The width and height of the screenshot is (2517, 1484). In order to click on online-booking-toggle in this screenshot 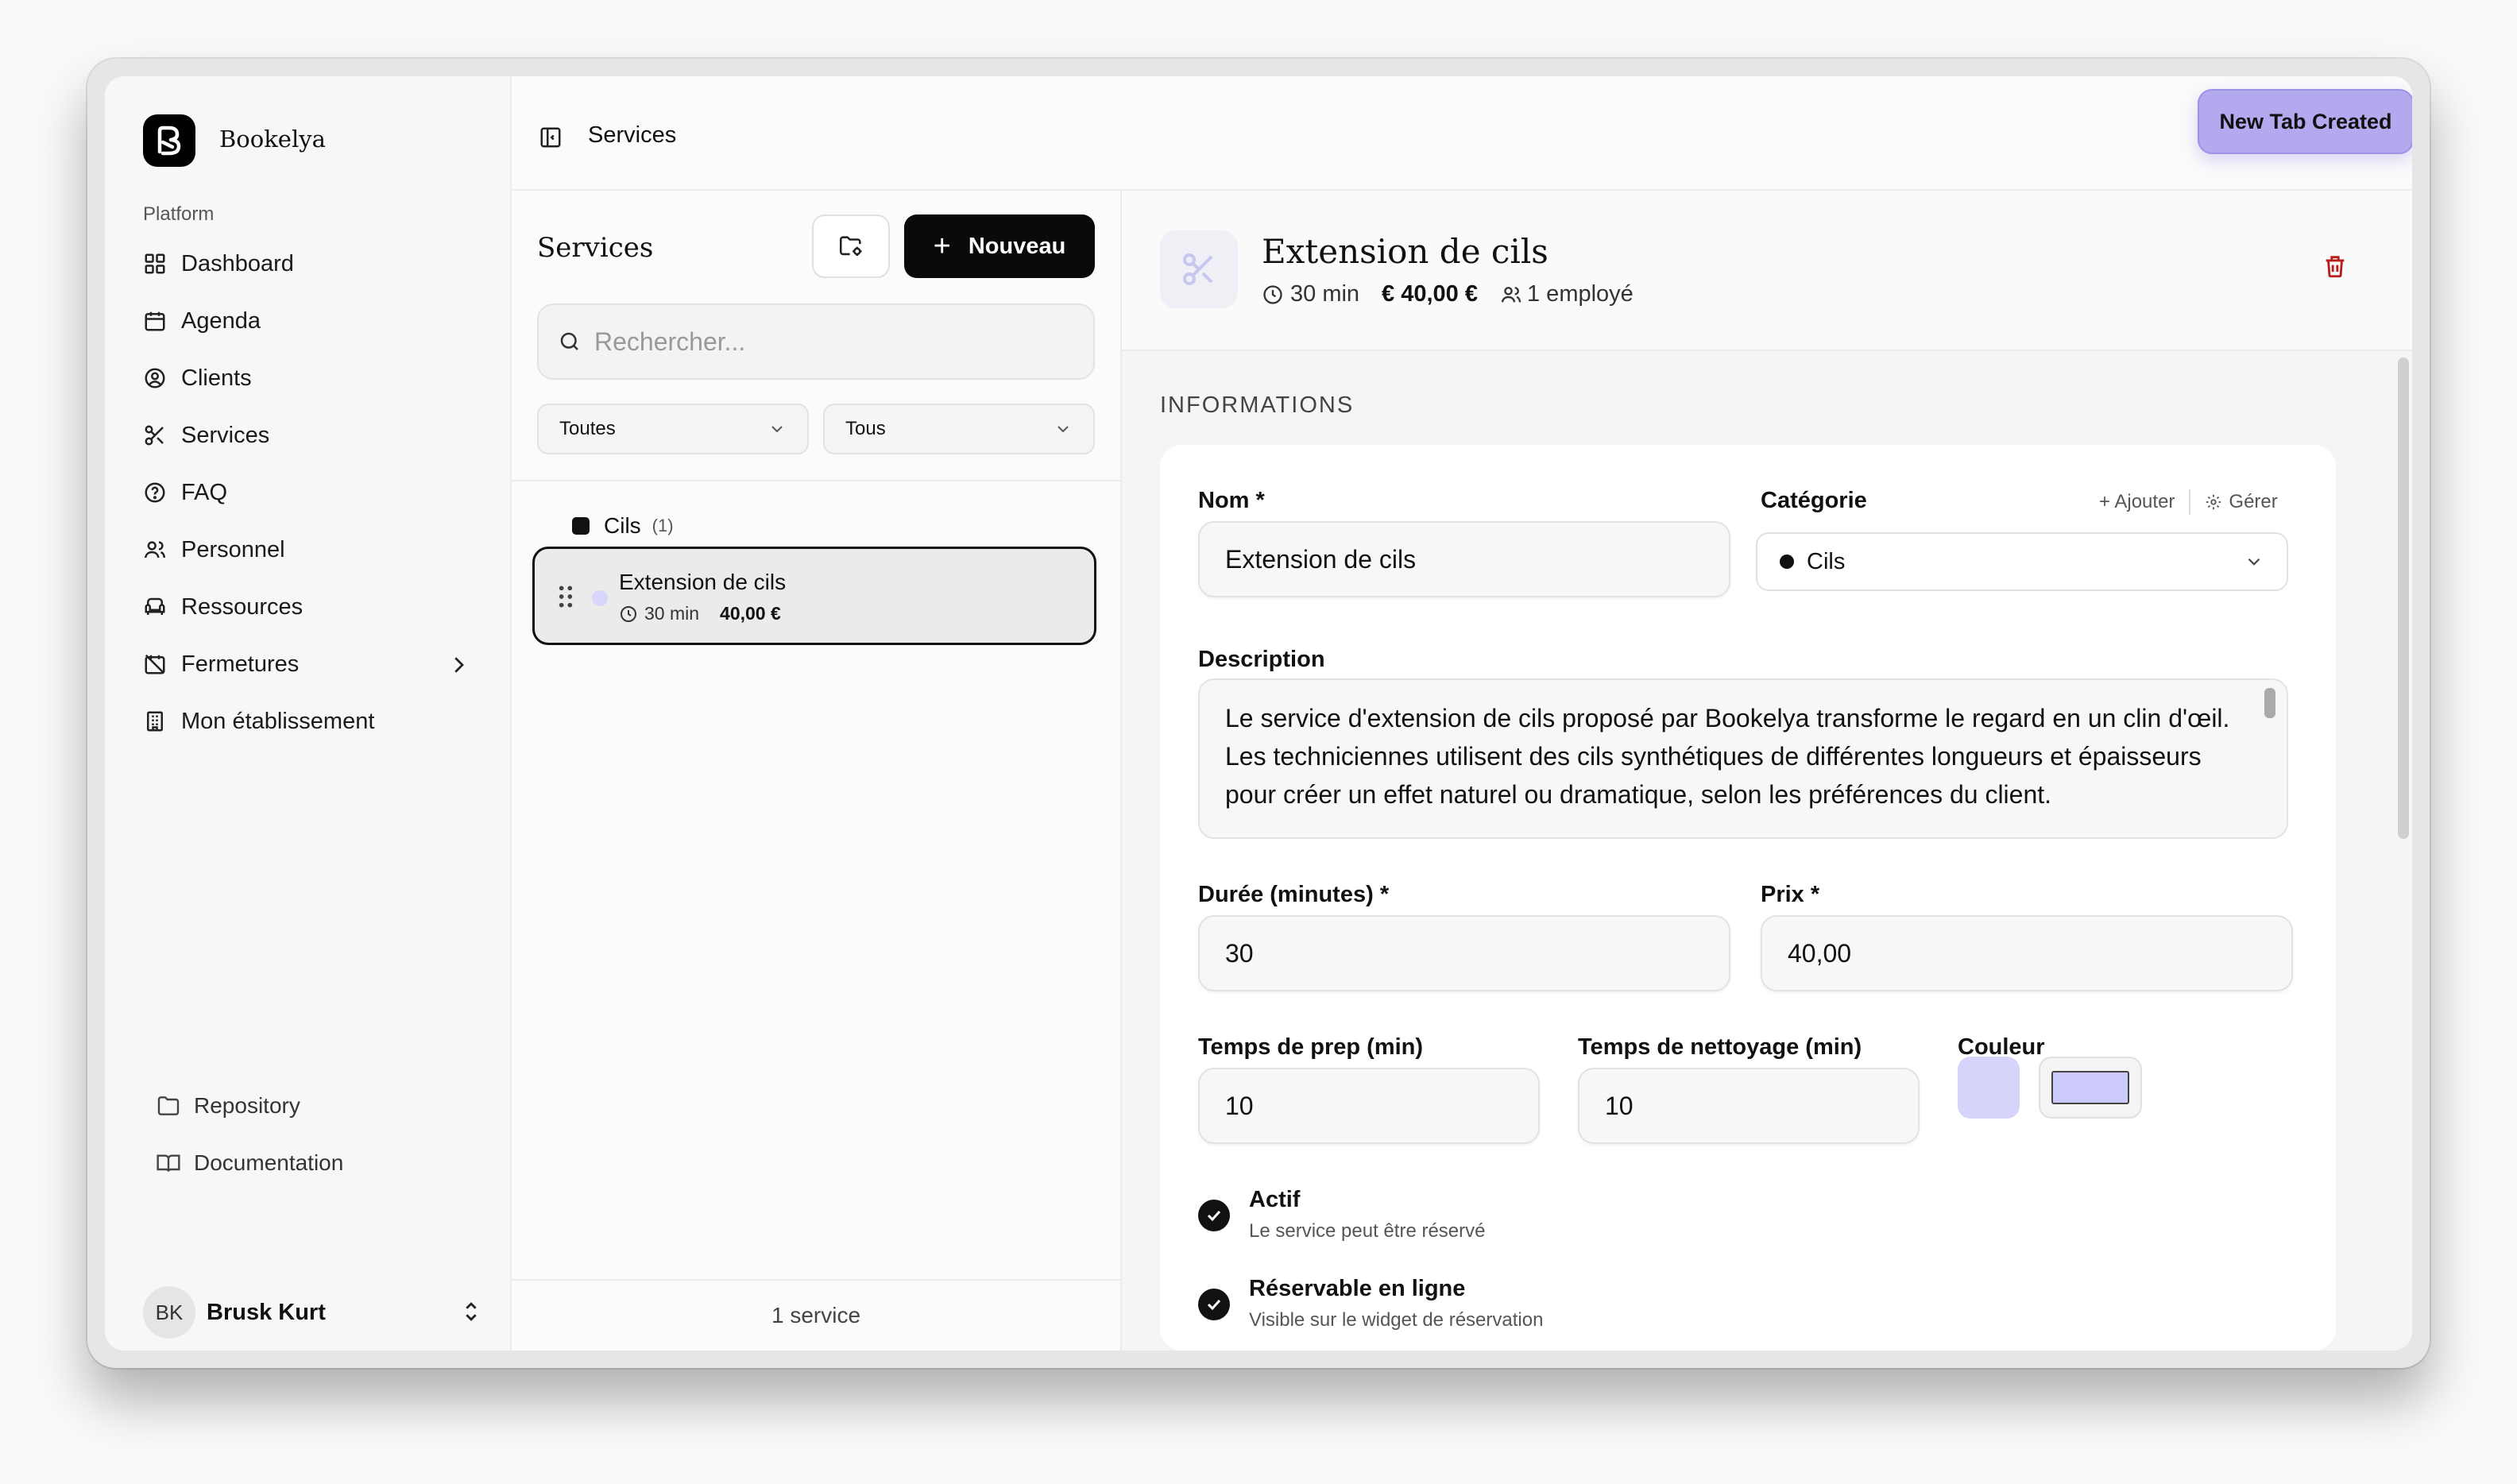, I will do `click(1214, 1304)`.